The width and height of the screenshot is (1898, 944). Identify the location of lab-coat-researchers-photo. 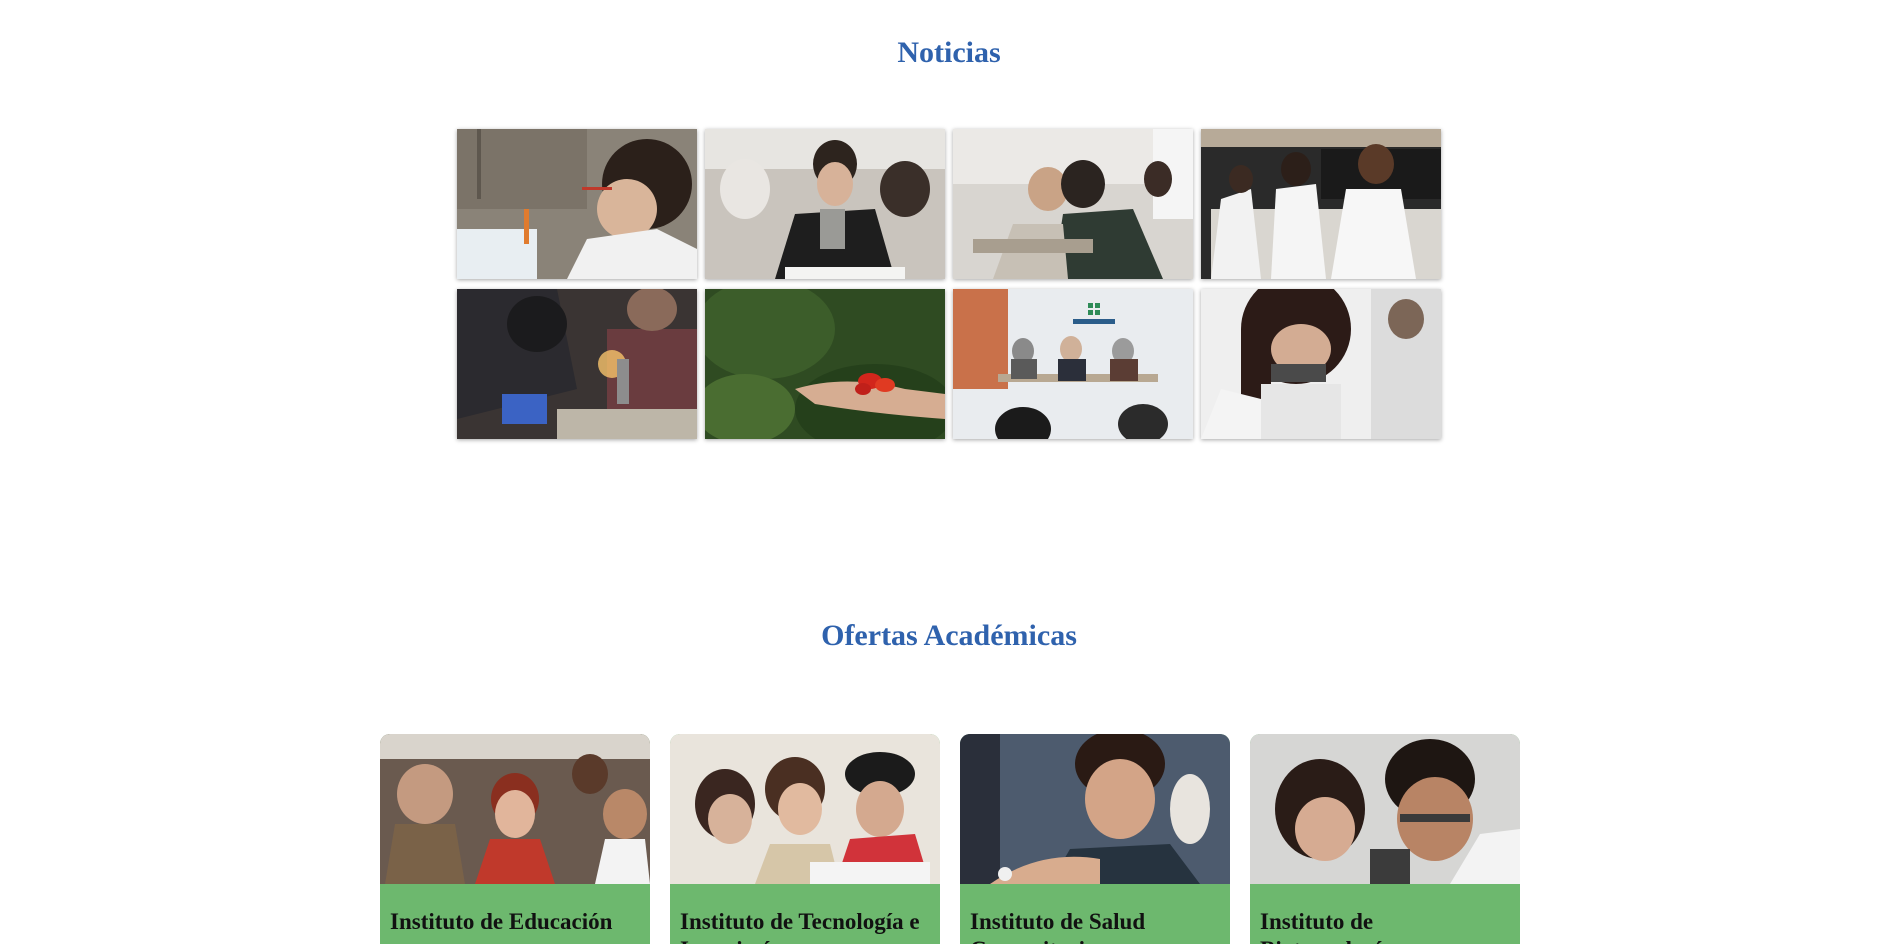
(1321, 204).